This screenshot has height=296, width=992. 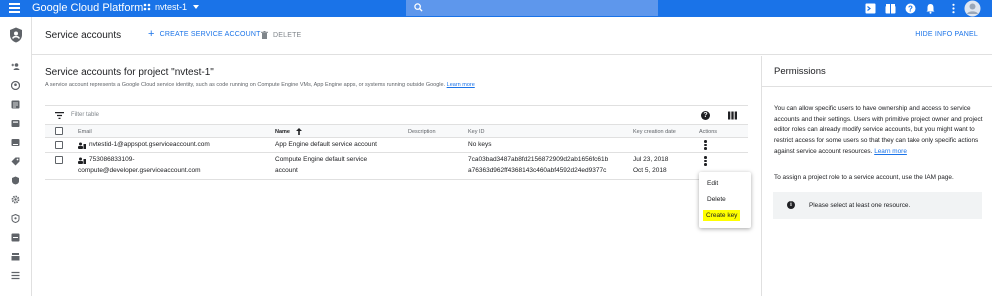 What do you see at coordinates (59, 131) in the screenshot?
I see `select-all-checkbox` at bounding box center [59, 131].